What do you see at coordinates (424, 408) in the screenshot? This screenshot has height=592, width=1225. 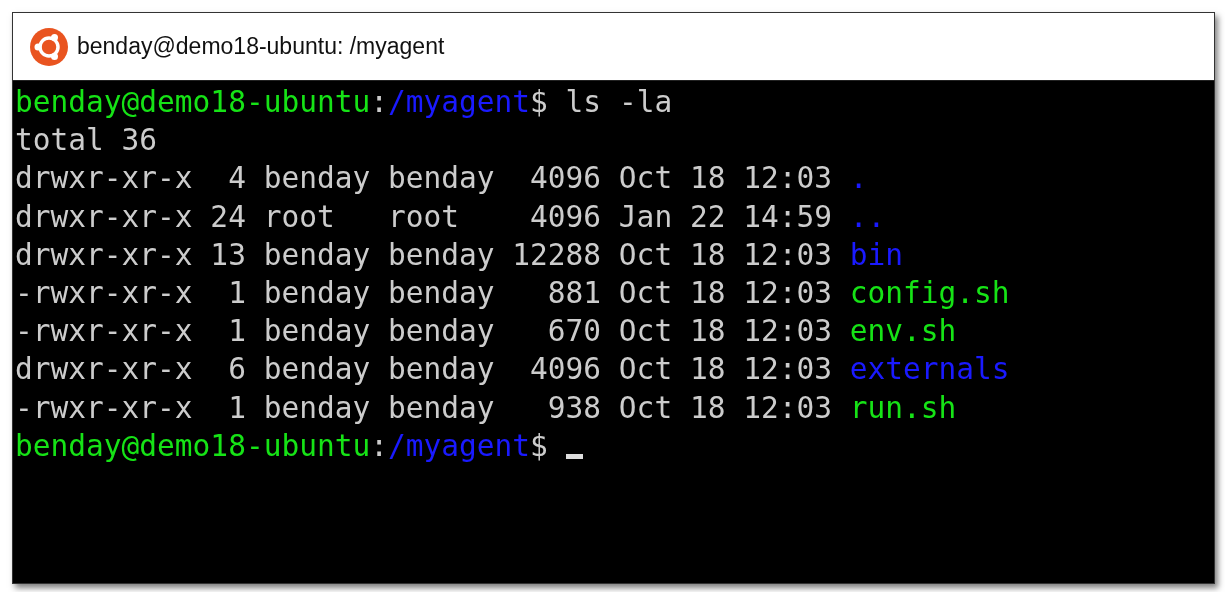 I see `file-details: -rwxr-xr-x 1 benday benday 938 Oct 18 12:03` at bounding box center [424, 408].